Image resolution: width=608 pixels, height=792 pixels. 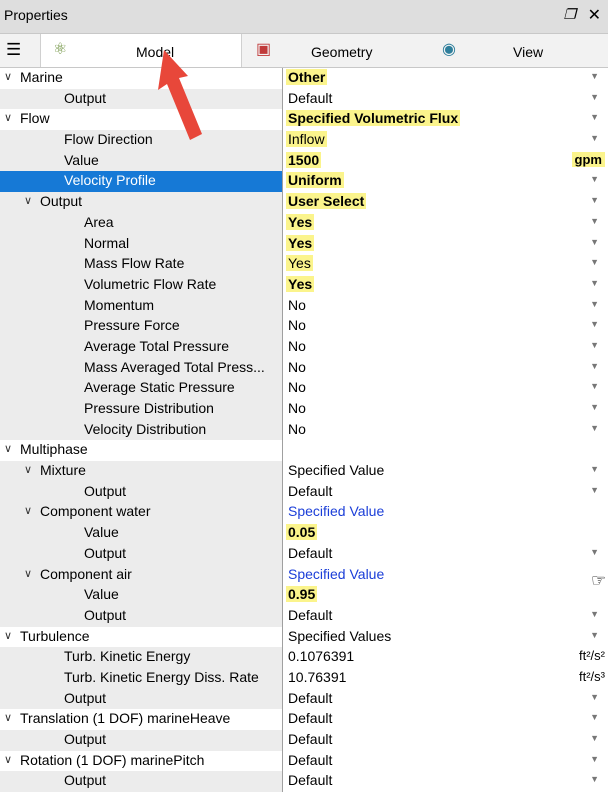 What do you see at coordinates (445, 595) in the screenshot?
I see `property-value-cell: 0.95` at bounding box center [445, 595].